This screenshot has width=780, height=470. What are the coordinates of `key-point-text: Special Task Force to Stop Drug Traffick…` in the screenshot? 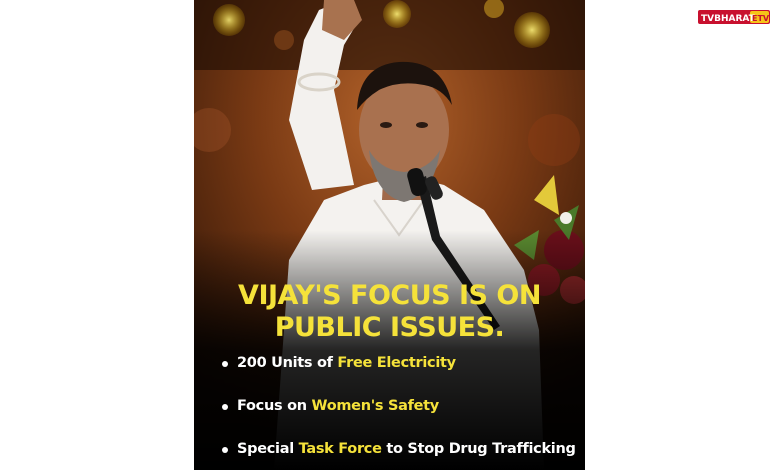 It's located at (406, 449).